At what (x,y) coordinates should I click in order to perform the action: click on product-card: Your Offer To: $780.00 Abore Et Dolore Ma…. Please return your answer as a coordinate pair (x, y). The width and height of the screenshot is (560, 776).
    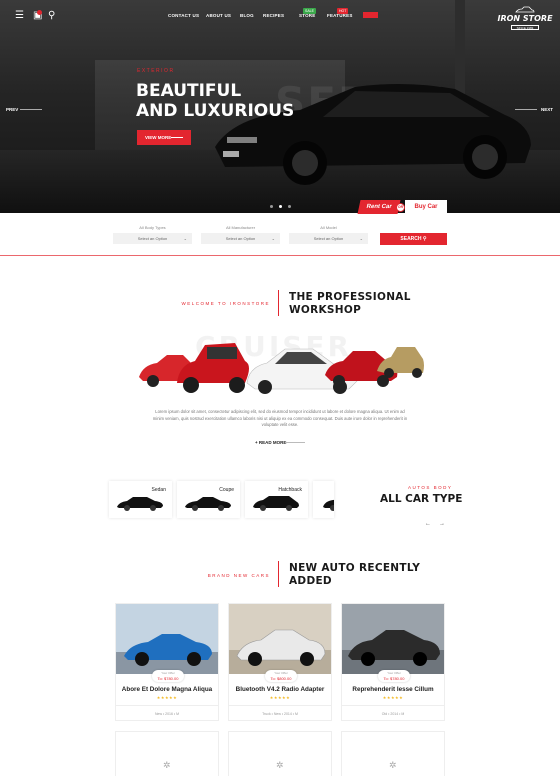
    Looking at the image, I should click on (167, 662).